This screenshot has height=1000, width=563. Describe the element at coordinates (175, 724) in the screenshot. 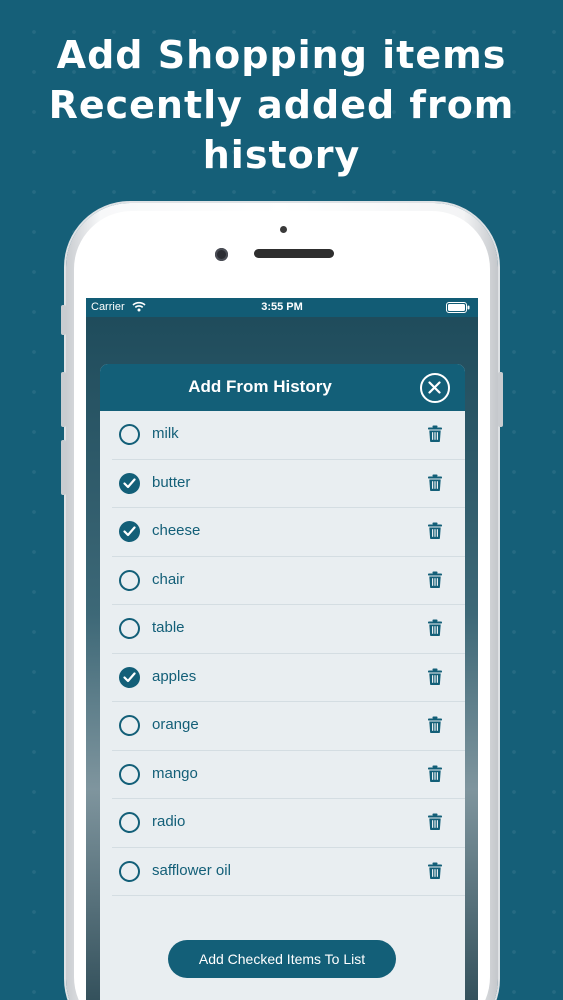

I see `item-label: orange` at that location.